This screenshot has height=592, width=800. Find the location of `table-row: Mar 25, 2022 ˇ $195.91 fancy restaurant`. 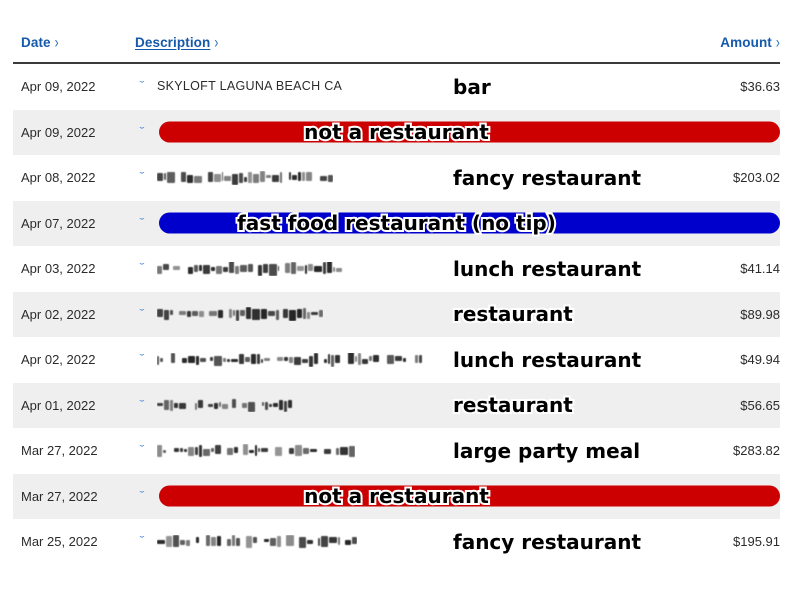

table-row: Mar 25, 2022 ˇ $195.91 fancy restaurant is located at coordinates (396, 542).